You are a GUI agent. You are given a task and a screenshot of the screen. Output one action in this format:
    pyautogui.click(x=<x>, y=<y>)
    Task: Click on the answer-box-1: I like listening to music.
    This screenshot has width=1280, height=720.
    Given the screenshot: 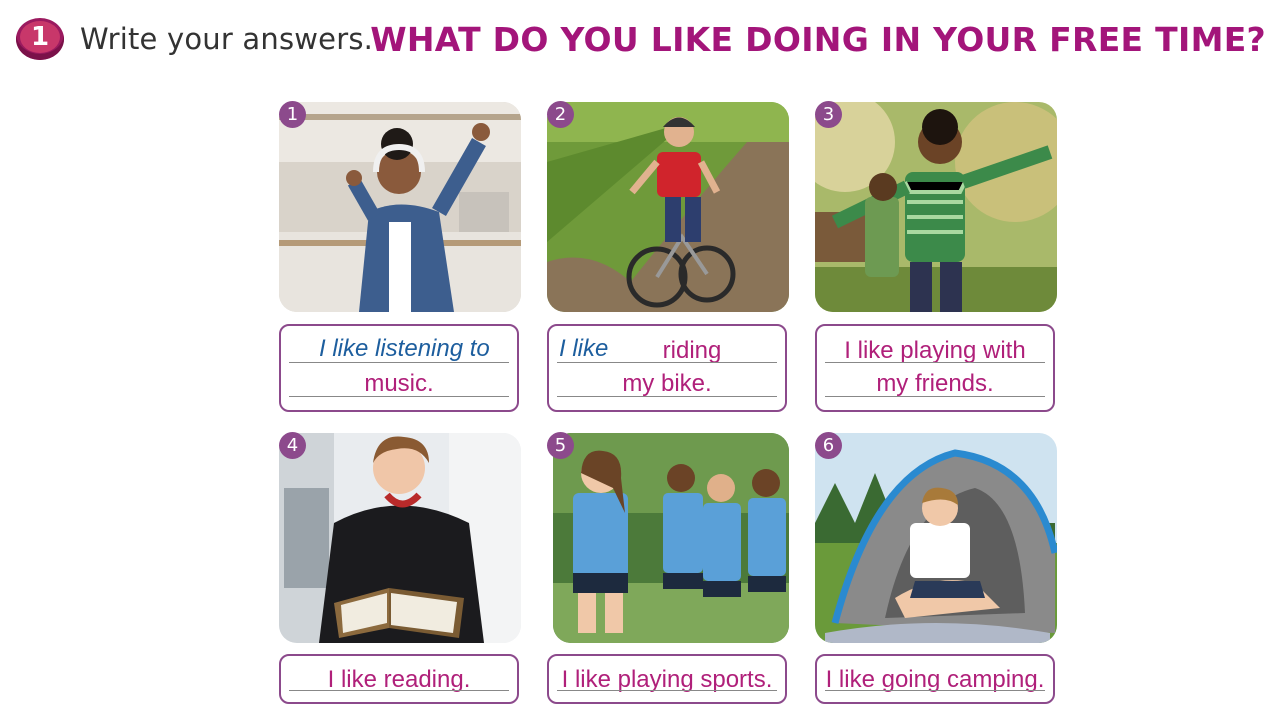 What is the action you would take?
    pyautogui.click(x=399, y=368)
    